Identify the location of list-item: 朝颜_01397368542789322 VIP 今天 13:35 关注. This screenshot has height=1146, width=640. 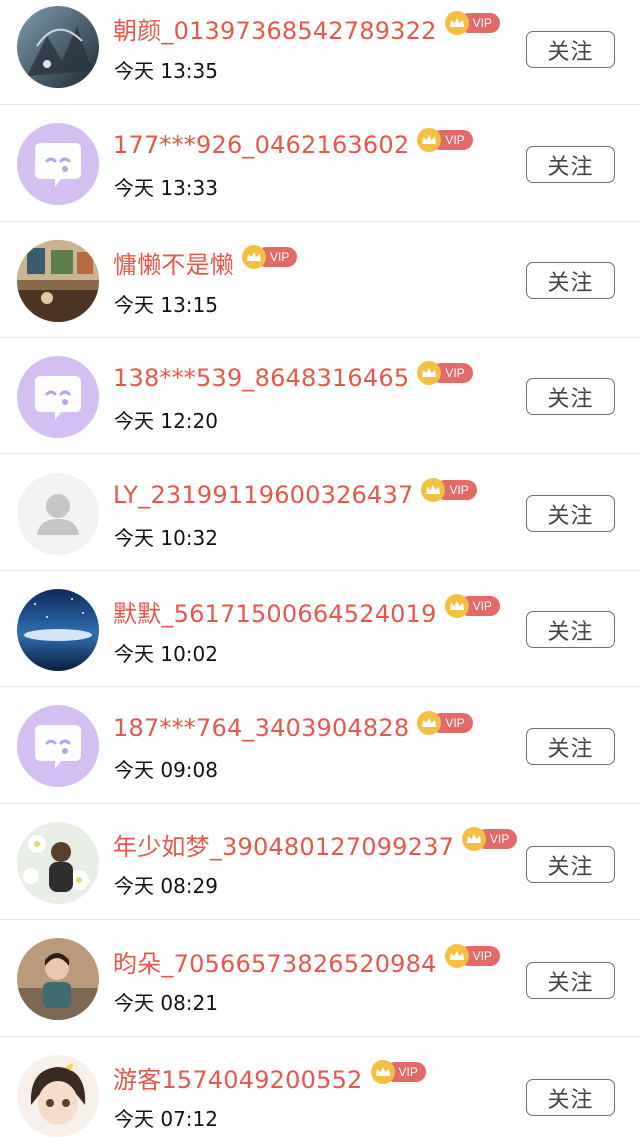
(320, 52).